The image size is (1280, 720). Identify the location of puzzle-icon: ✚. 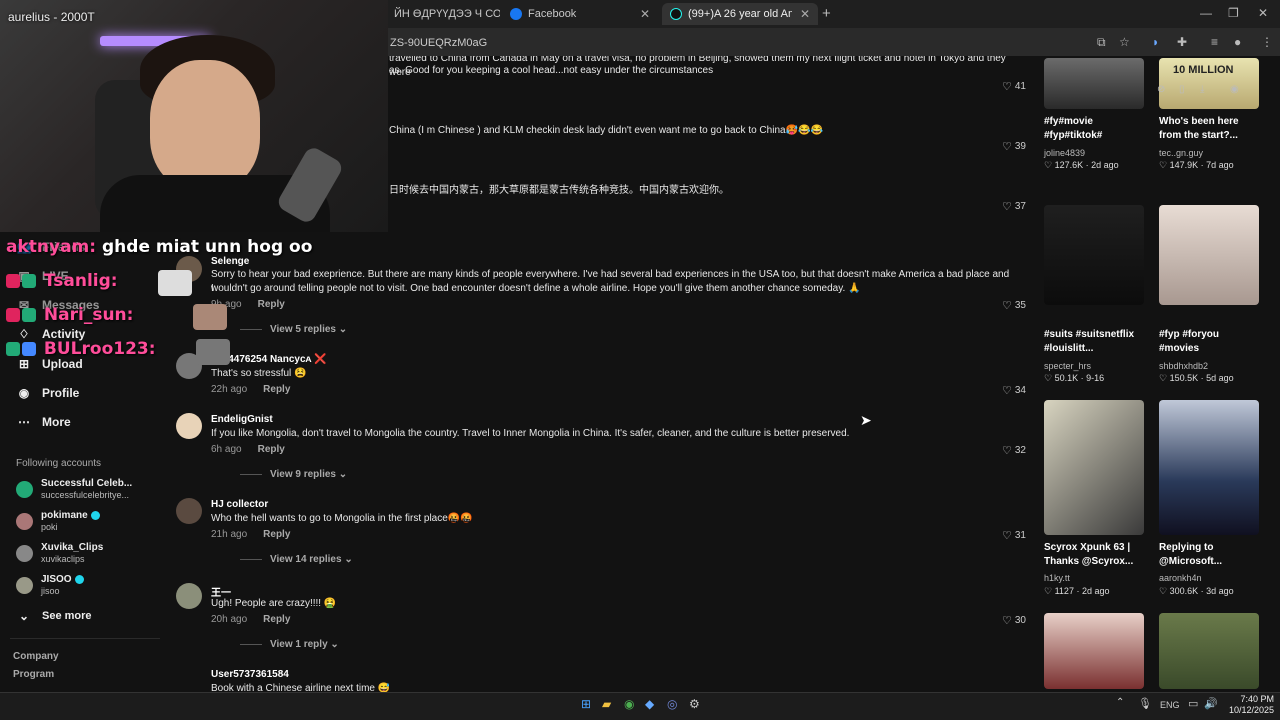
(1182, 42).